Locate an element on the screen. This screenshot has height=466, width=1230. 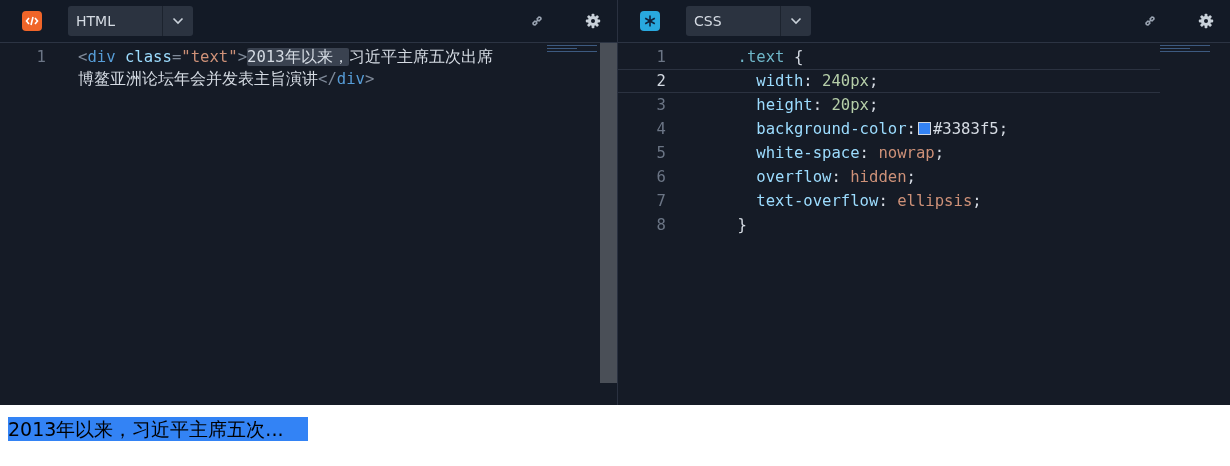
code-text: { is located at coordinates (798, 57).